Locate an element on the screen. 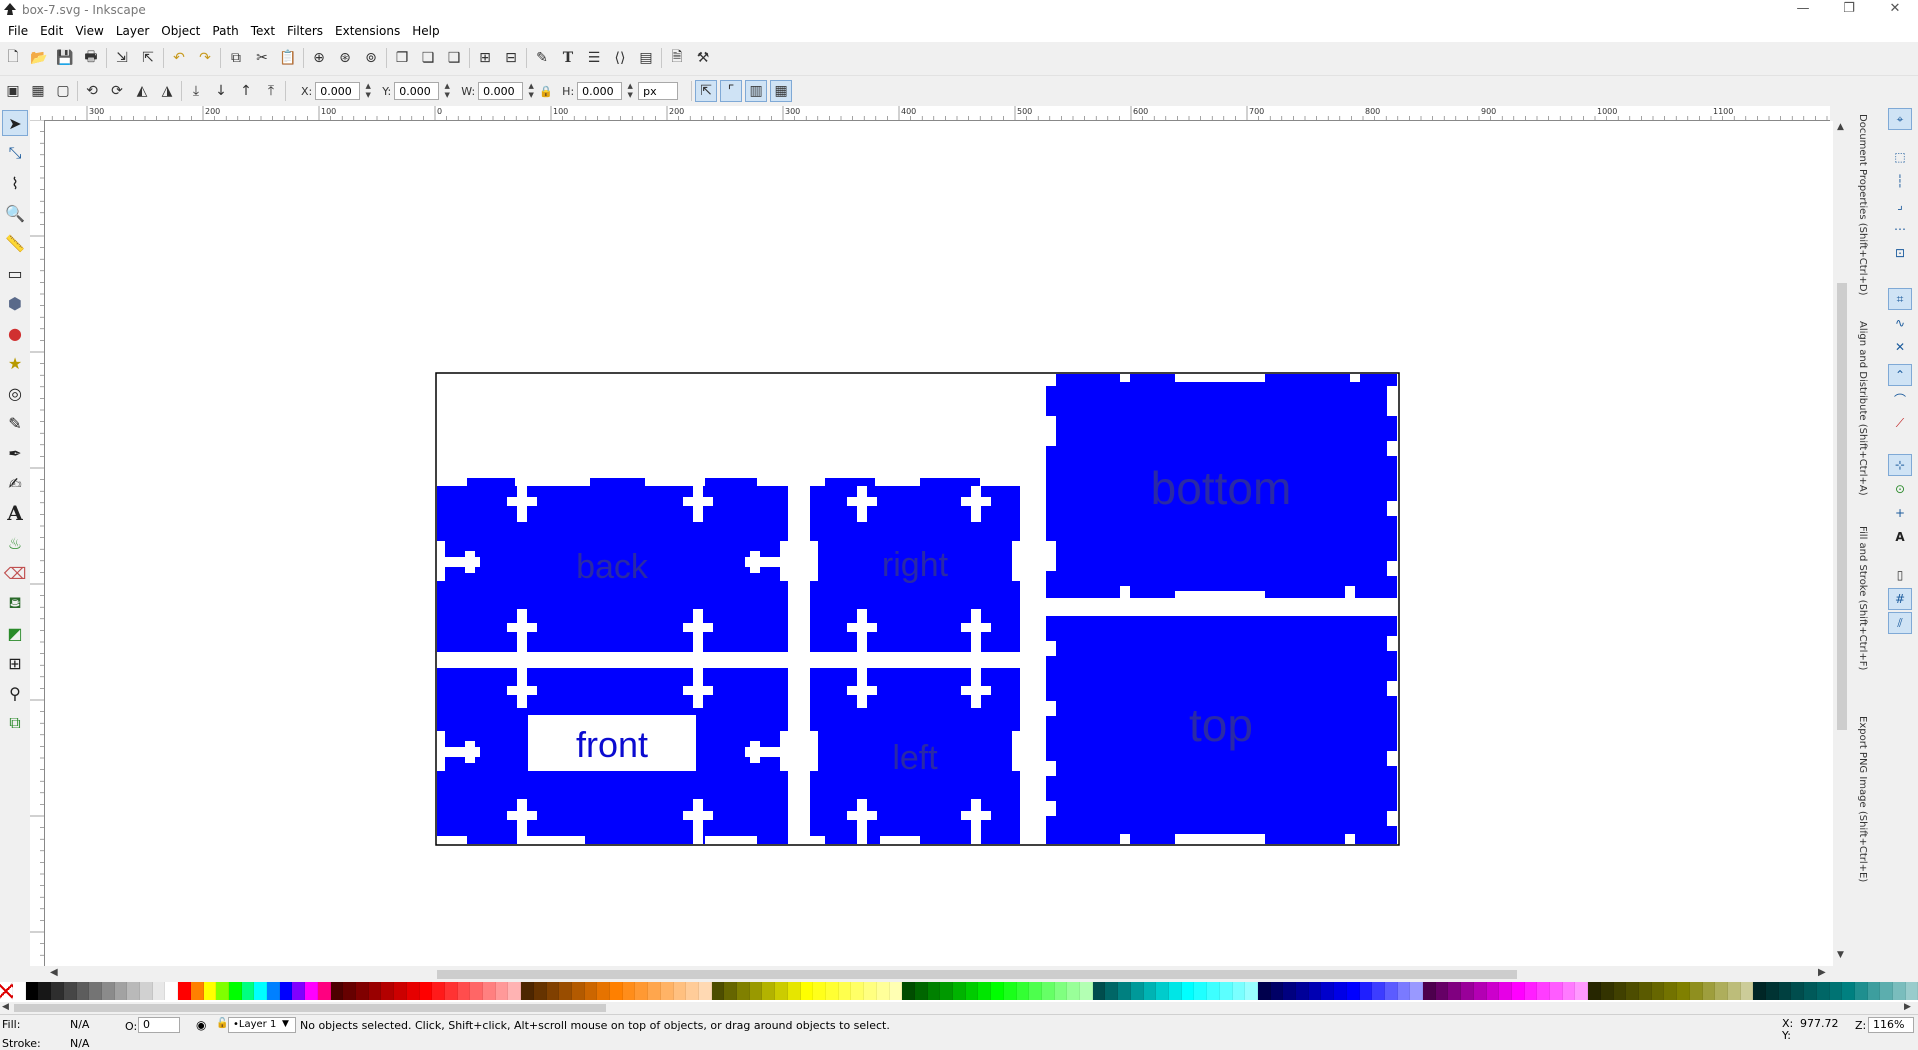  zoom-icon: 🔍 is located at coordinates (15, 213).